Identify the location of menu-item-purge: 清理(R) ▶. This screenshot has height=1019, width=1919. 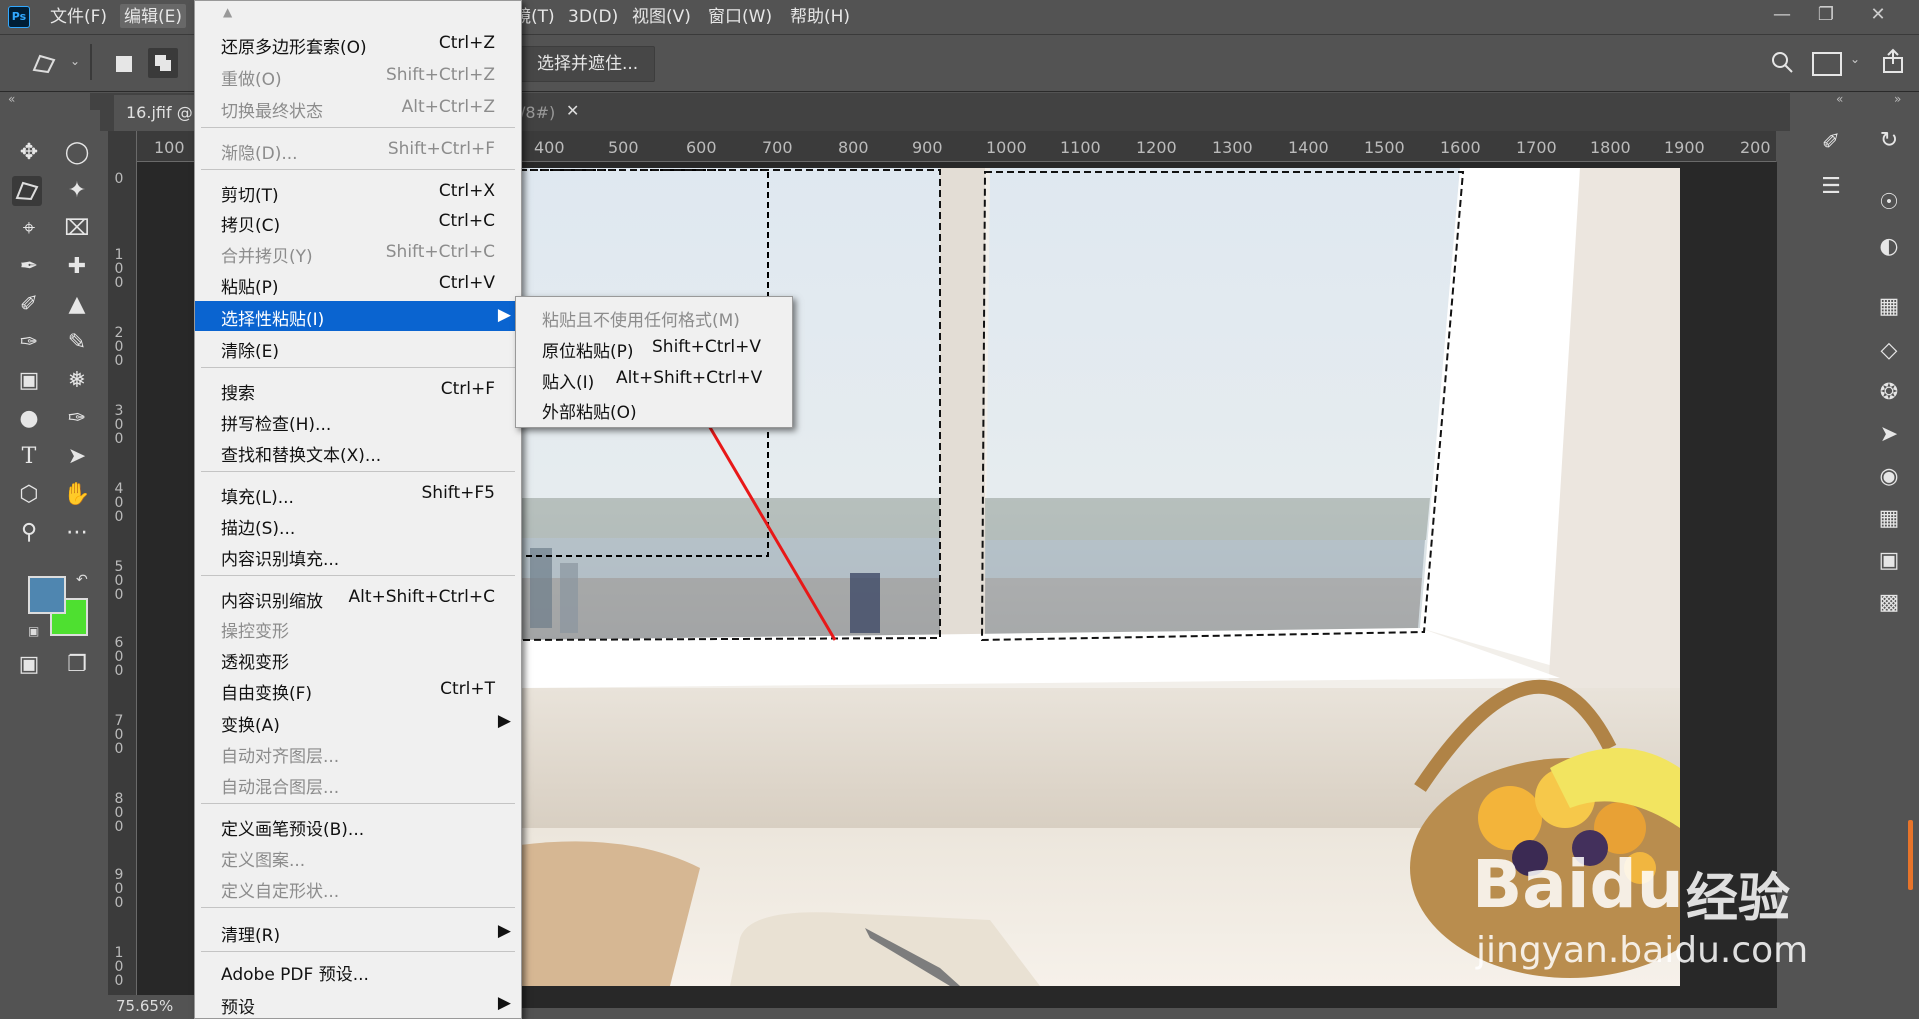
(358, 931).